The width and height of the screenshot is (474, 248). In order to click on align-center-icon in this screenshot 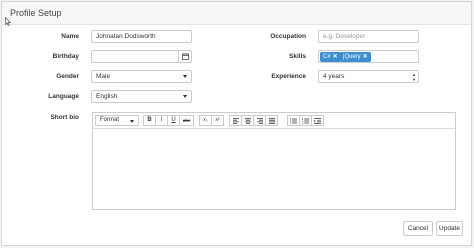, I will do `click(247, 121)`.